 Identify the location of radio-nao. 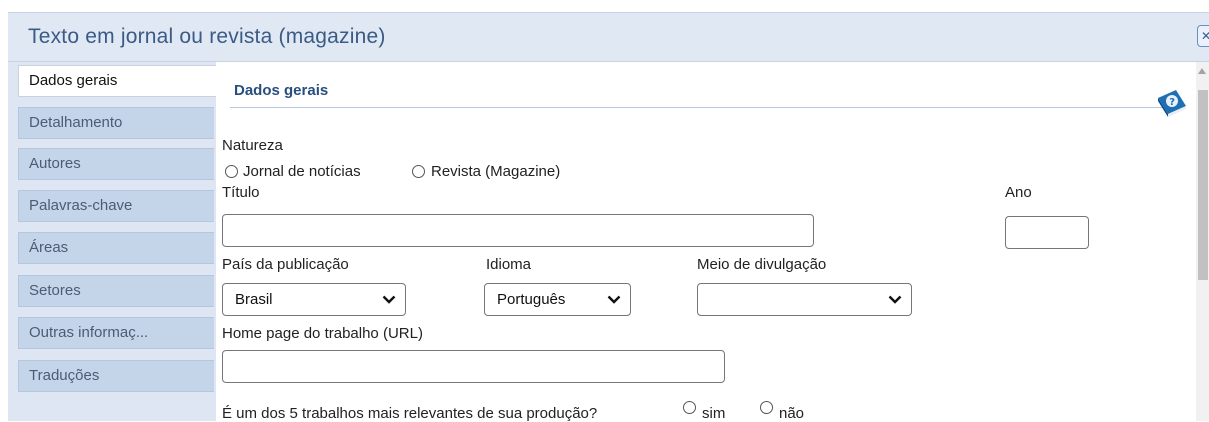
(766, 407).